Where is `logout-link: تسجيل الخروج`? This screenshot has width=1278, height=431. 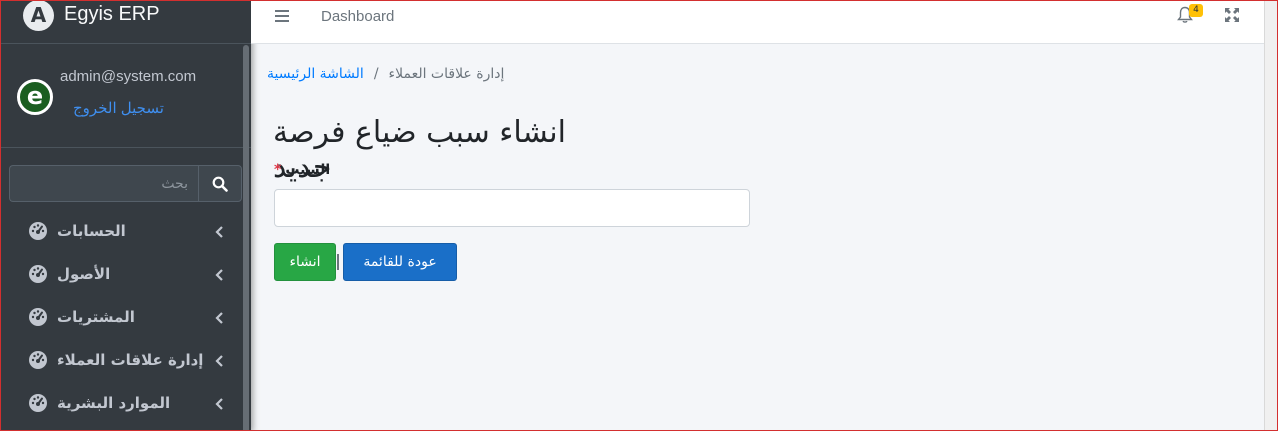
logout-link: تسجيل الخروج is located at coordinates (118, 108).